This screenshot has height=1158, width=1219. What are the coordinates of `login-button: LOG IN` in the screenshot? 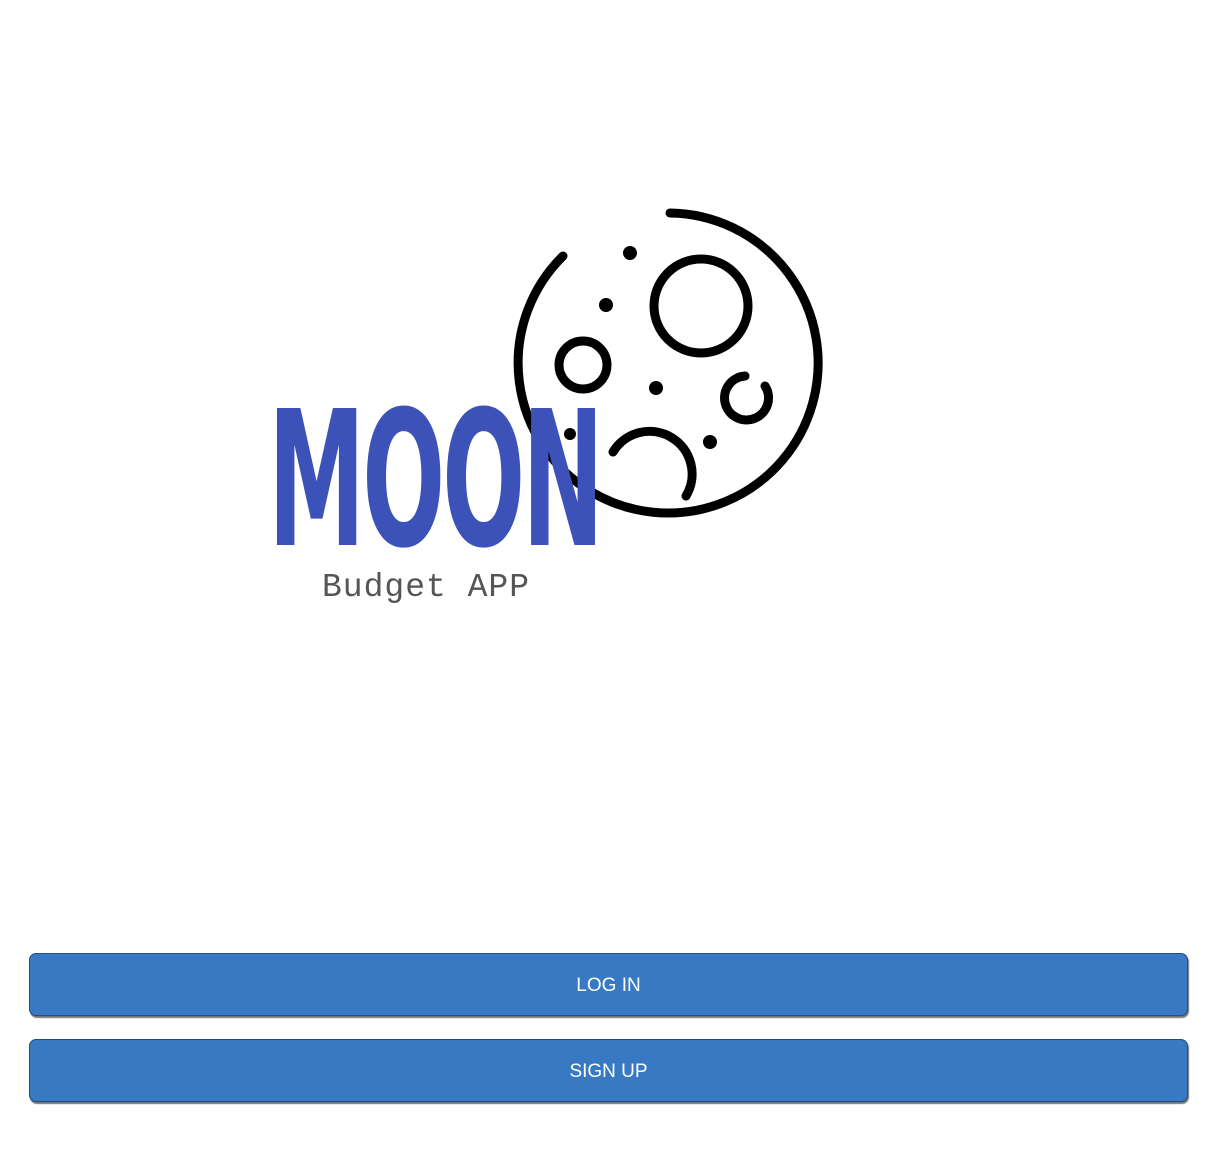 It's located at (608, 984).